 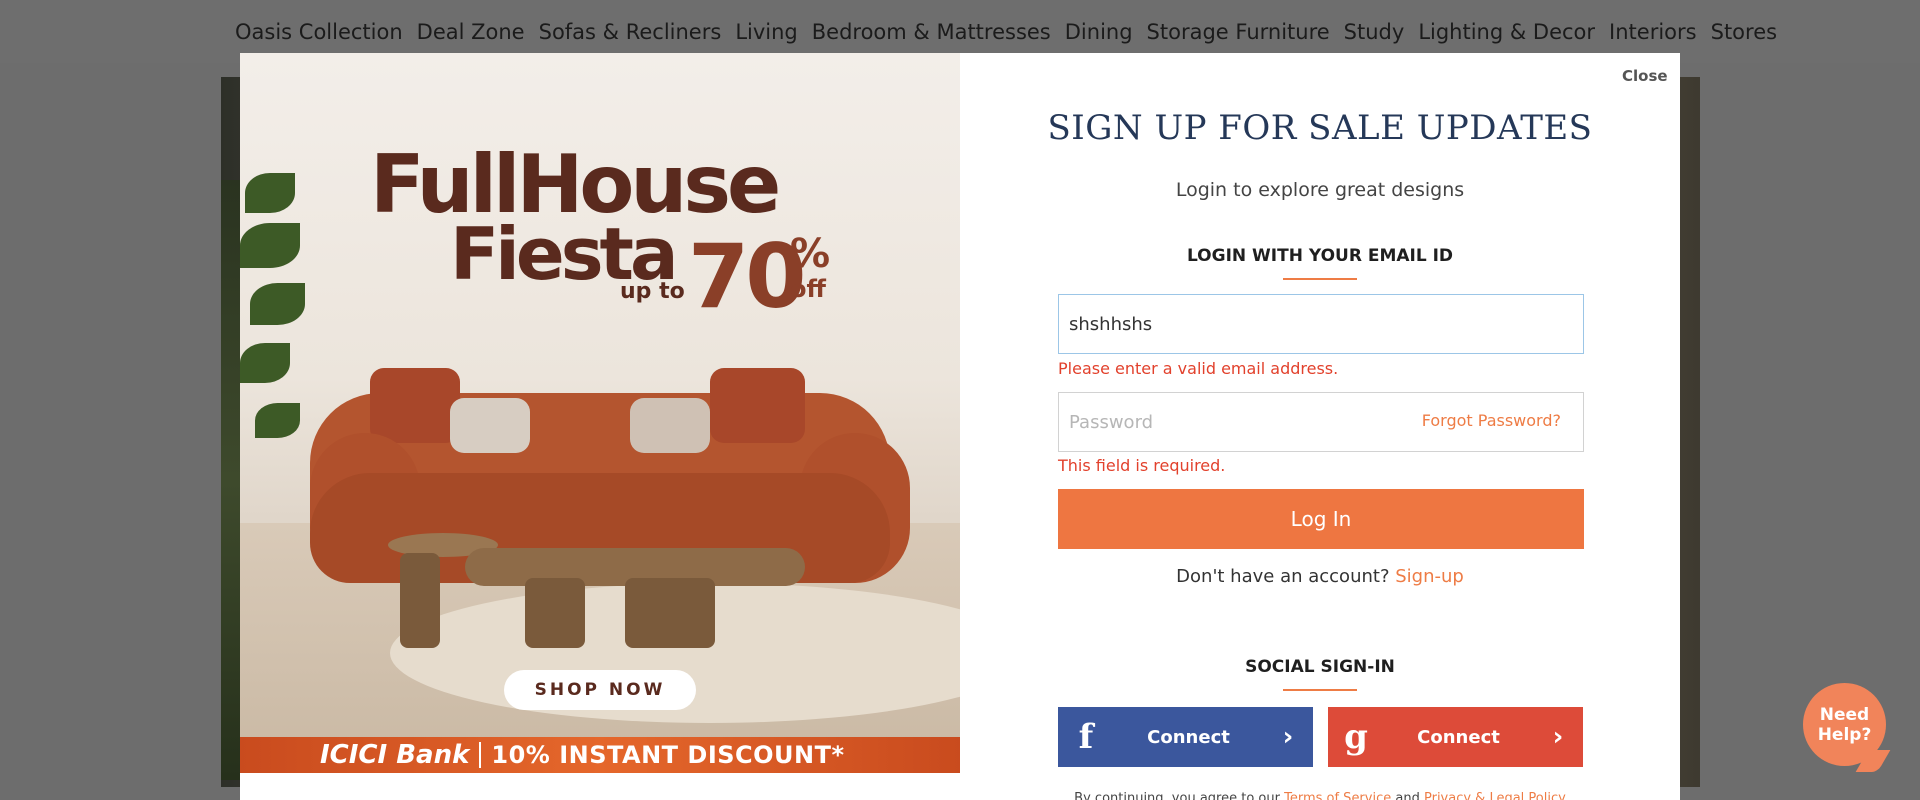 I want to click on close-button: Close, so click(x=1645, y=76).